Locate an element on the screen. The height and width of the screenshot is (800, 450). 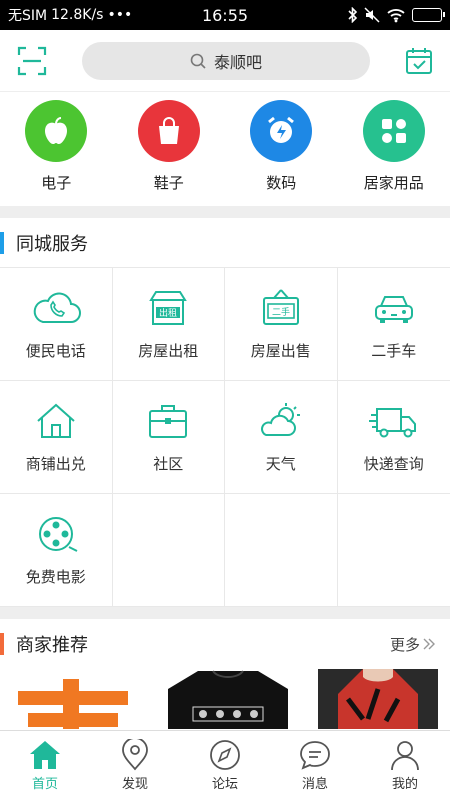
search-bar: 泰顺吧 is located at coordinates (226, 60).